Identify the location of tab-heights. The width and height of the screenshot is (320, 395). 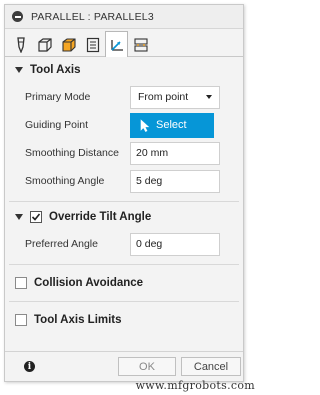
(68, 44).